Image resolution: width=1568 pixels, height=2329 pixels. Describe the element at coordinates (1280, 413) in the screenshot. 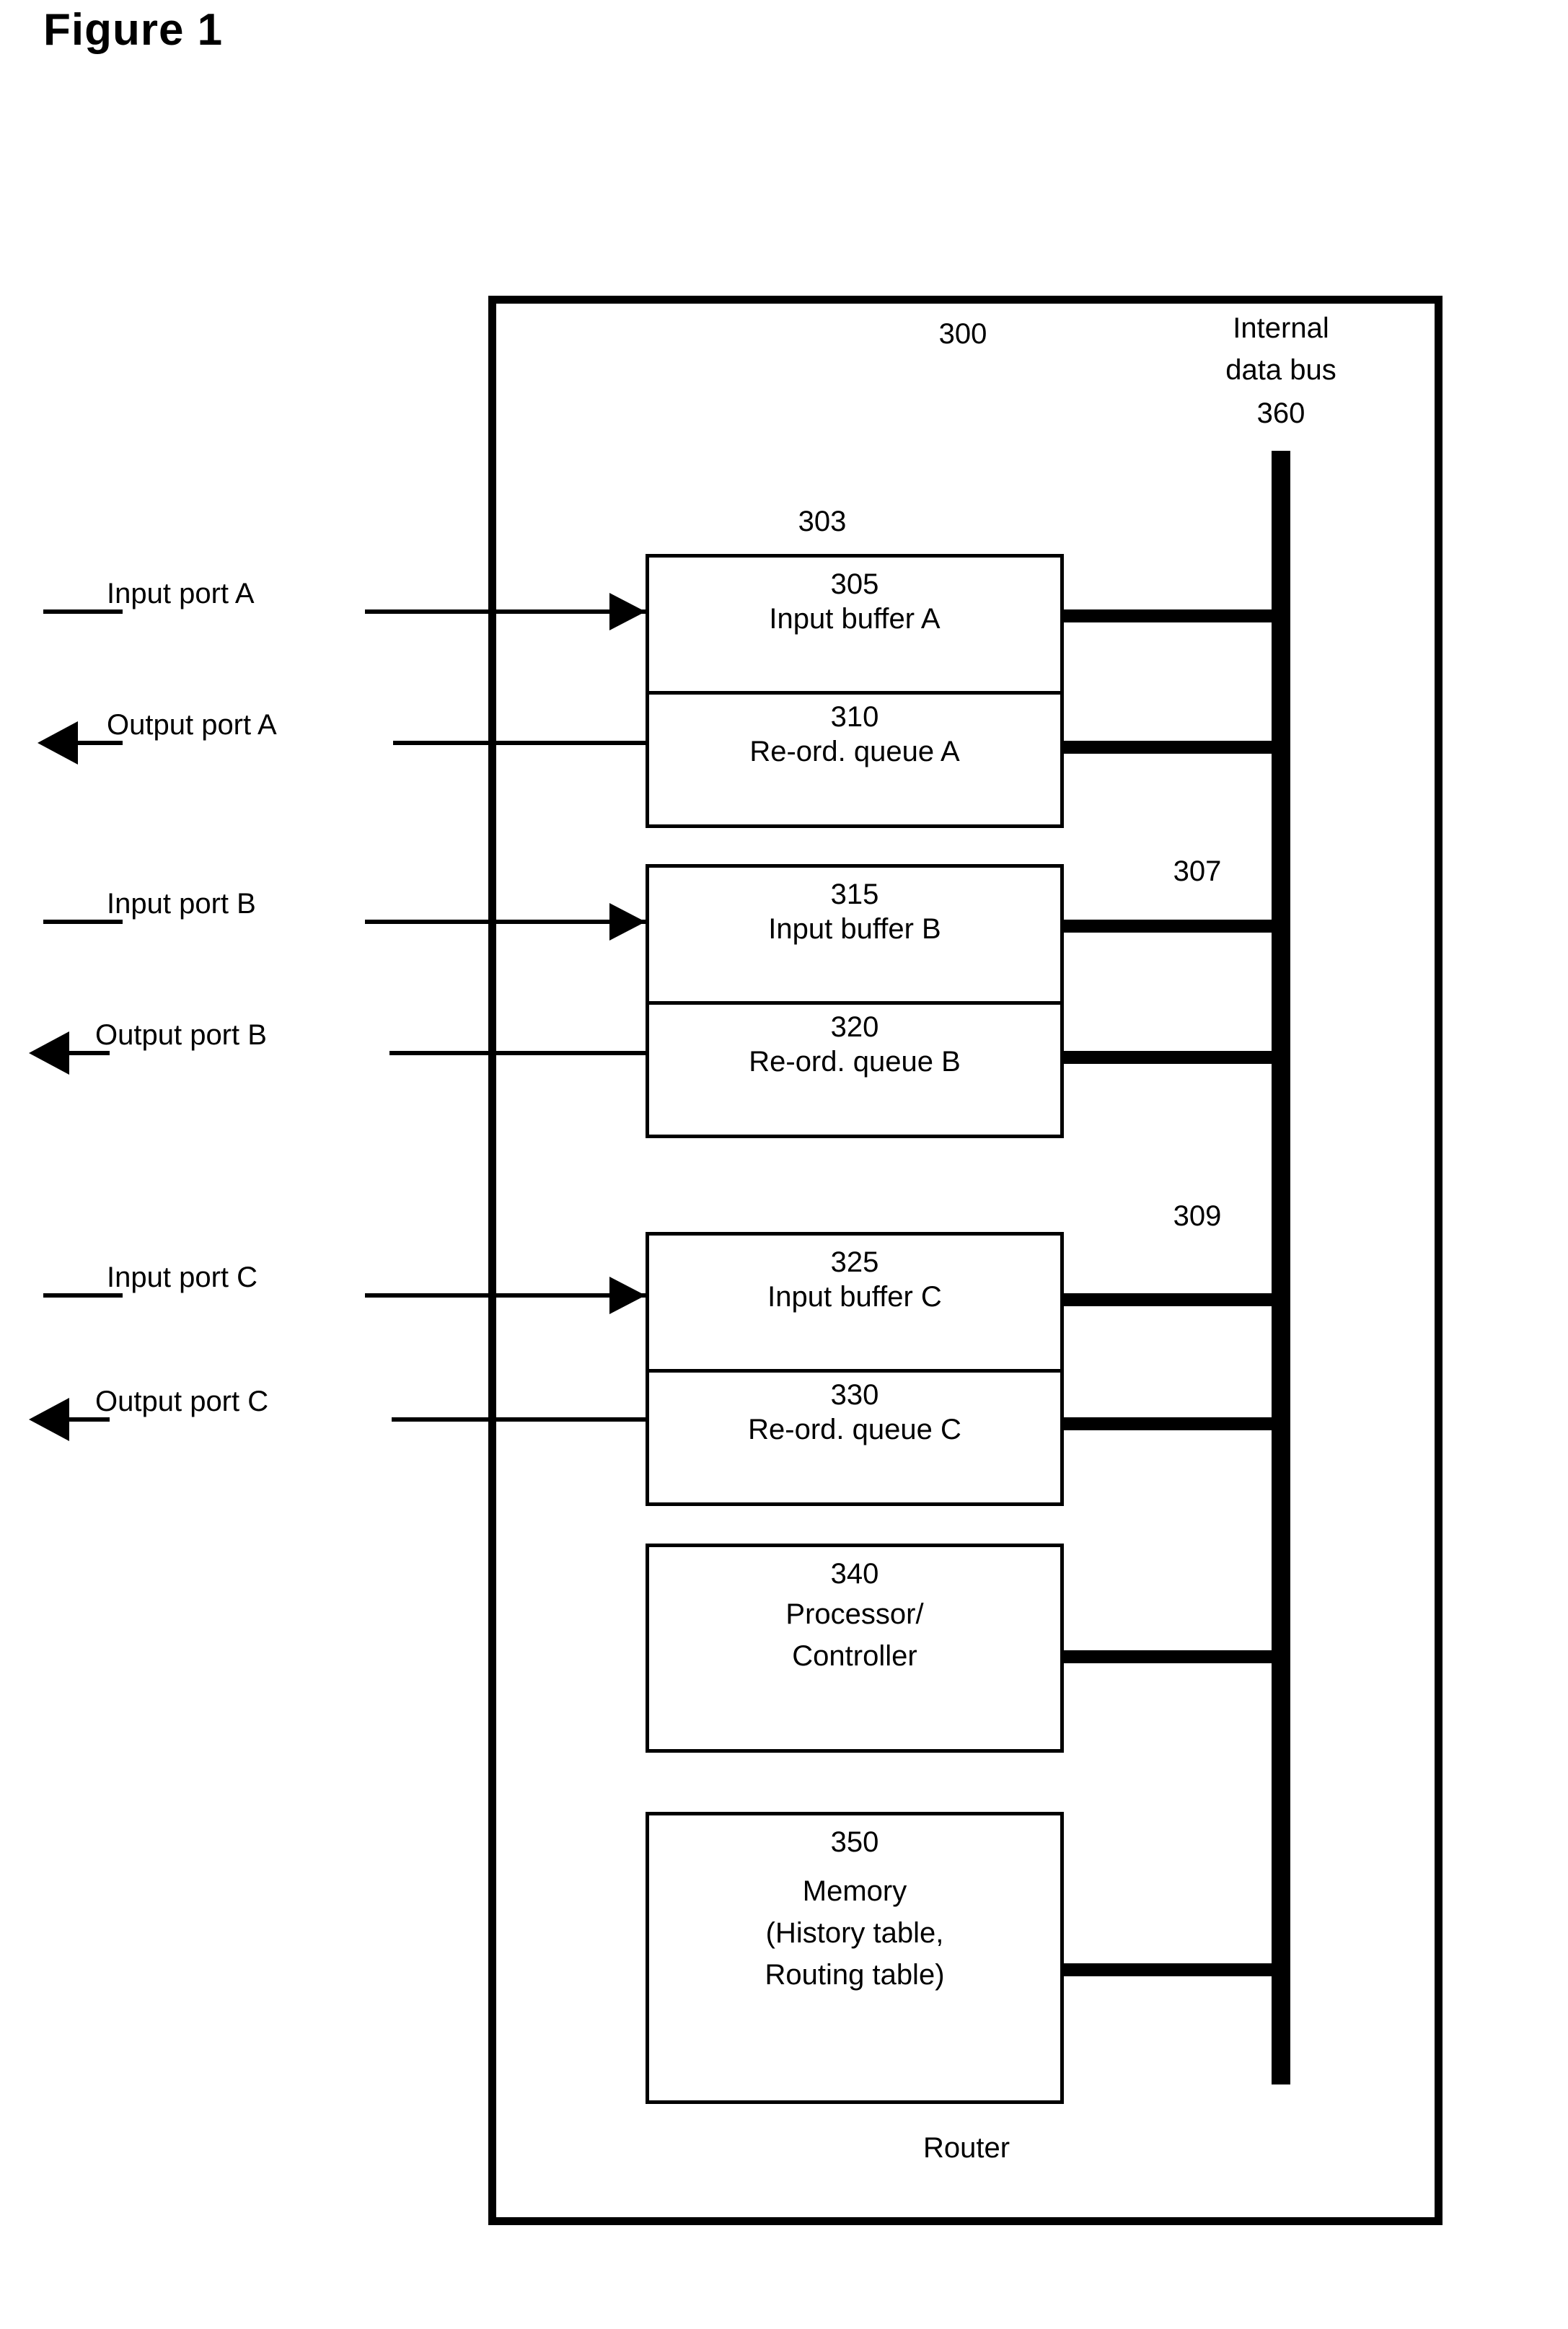

I see `ref-360: 360` at that location.